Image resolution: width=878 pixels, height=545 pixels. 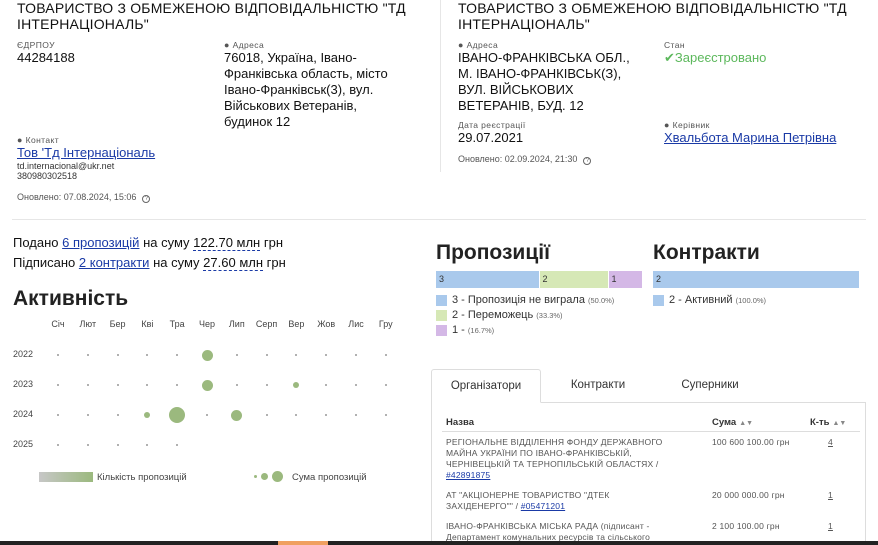 I want to click on row-count-link: 4, so click(x=830, y=442).